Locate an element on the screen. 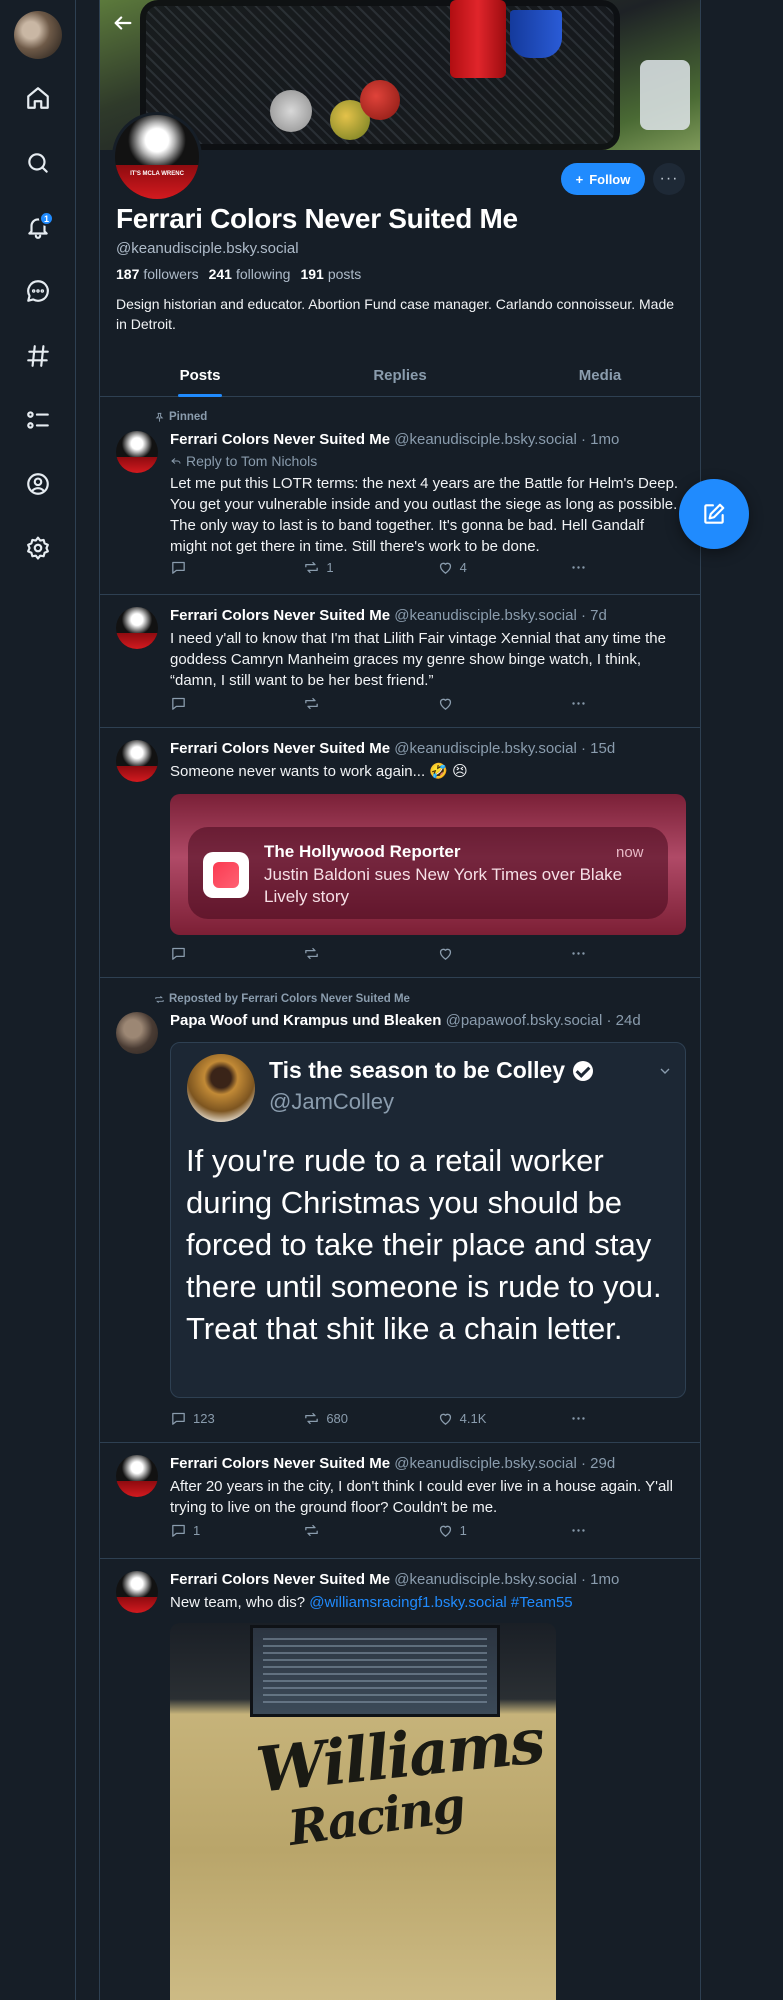  compose-icon is located at coordinates (714, 513).